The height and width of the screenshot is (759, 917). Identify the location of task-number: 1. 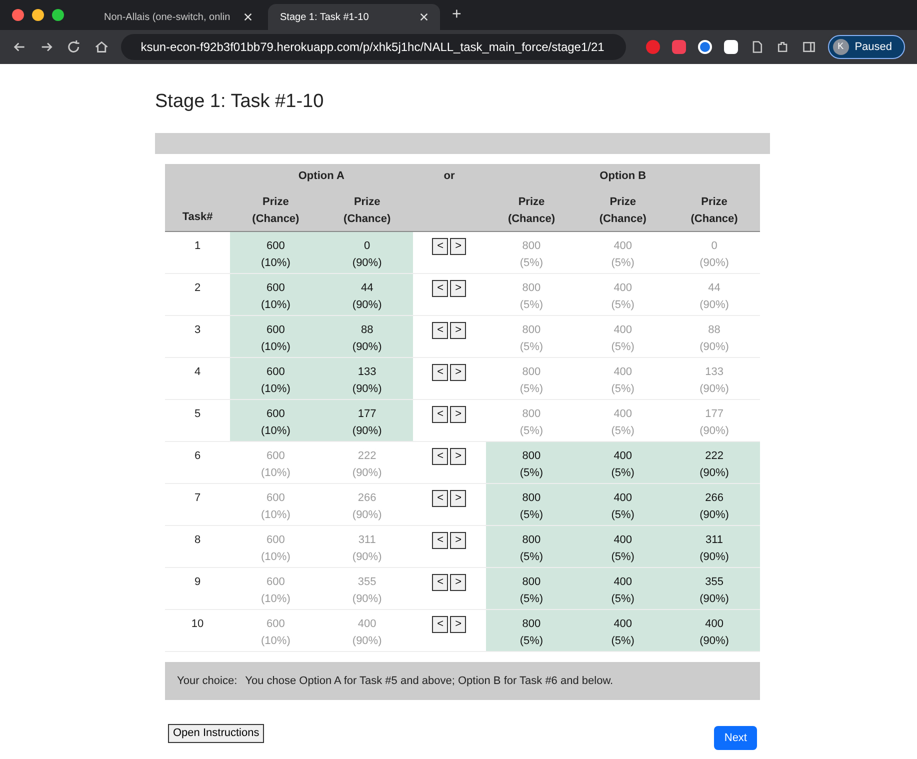
(197, 253).